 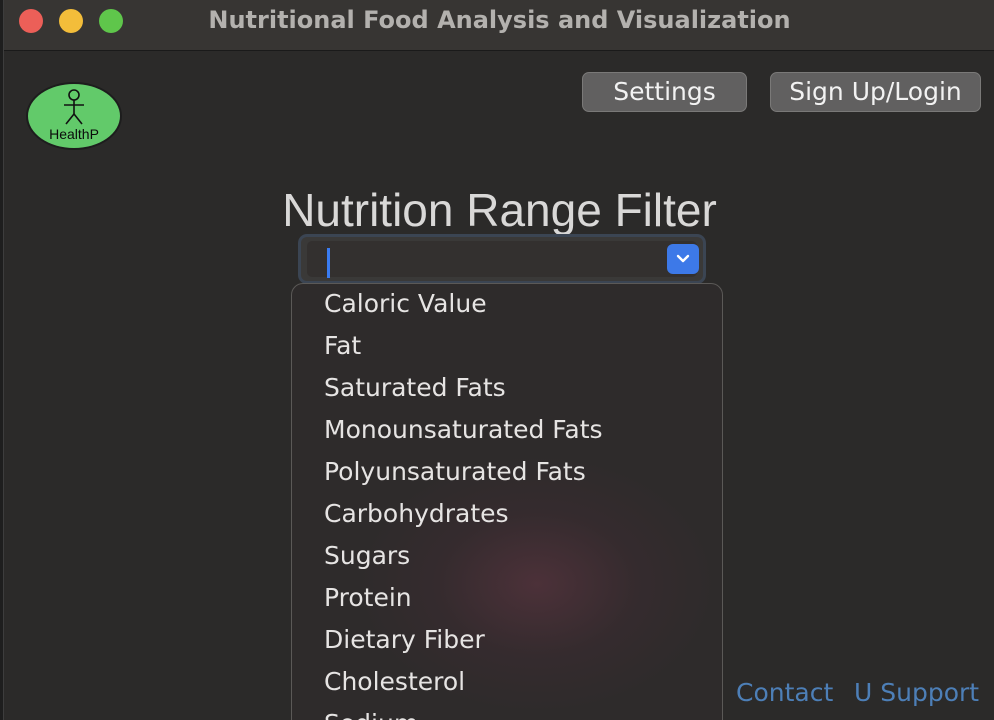 What do you see at coordinates (507, 641) in the screenshot?
I see `dropdown-option: Dietary Fiber` at bounding box center [507, 641].